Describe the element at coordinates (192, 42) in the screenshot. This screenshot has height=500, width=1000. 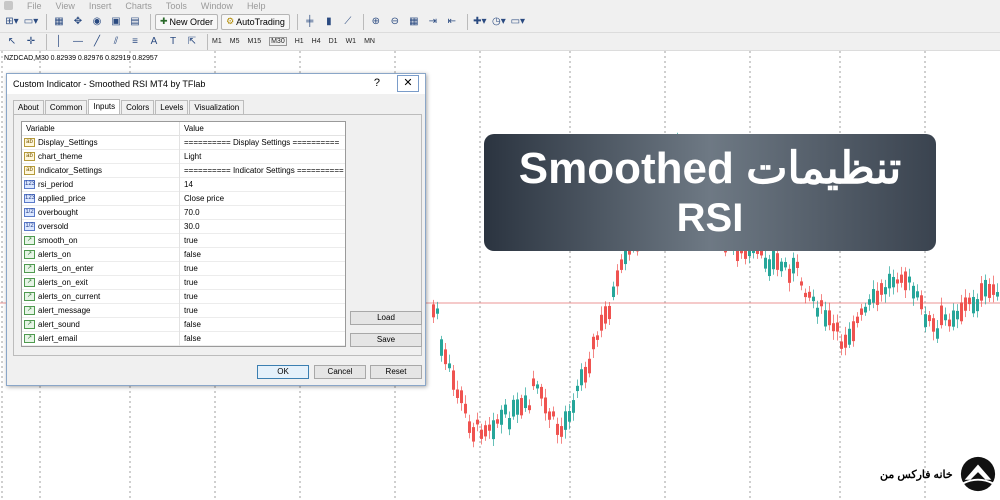
I see `arrows-icon: ⇱` at that location.